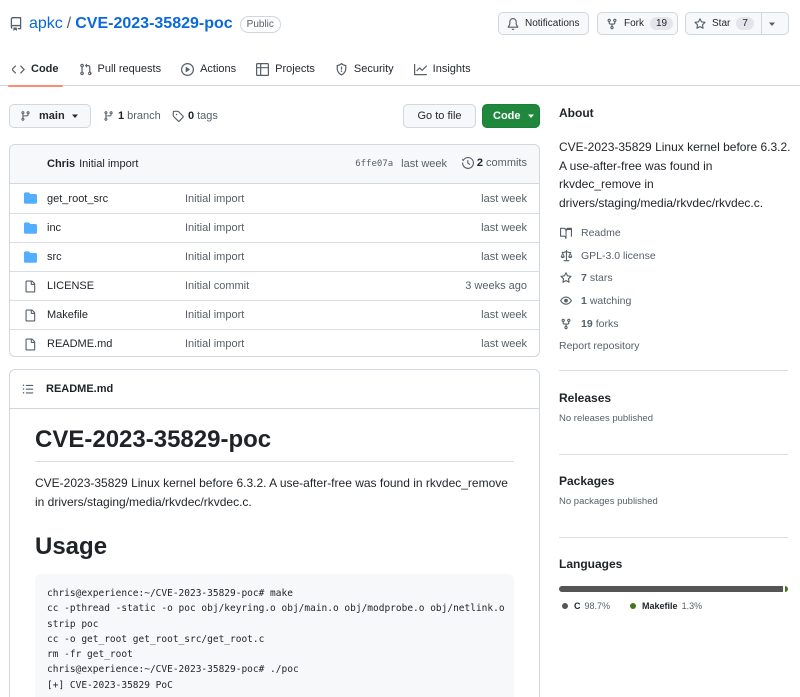  Describe the element at coordinates (70, 286) in the screenshot. I see `file-name-link: LICENSE` at that location.